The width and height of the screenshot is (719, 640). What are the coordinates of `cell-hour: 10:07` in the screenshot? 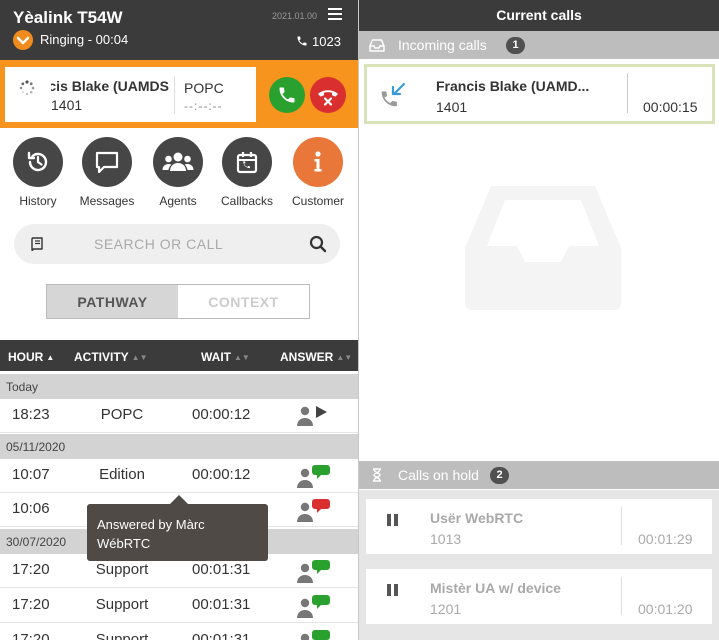 It's located at (31, 474).